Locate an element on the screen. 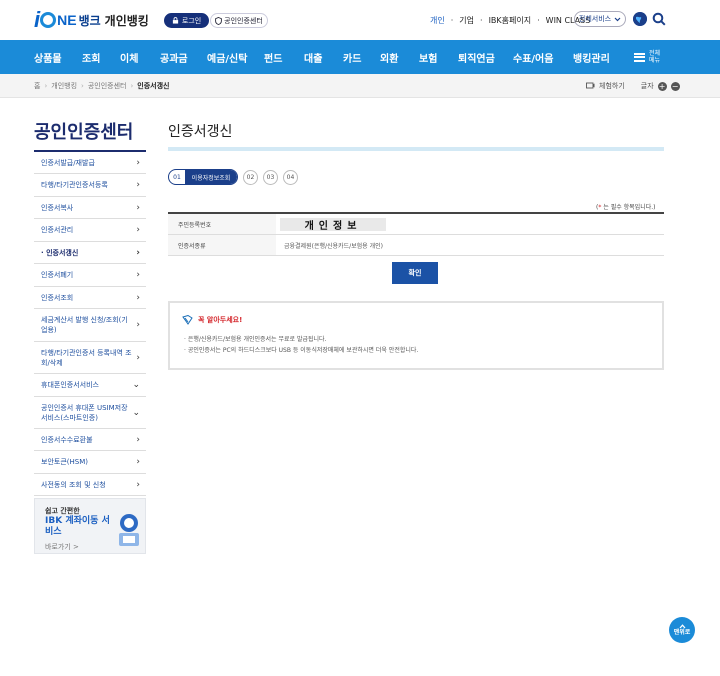 The height and width of the screenshot is (676, 720). required-note-text: 는 필수 항목입니다. is located at coordinates (628, 207).